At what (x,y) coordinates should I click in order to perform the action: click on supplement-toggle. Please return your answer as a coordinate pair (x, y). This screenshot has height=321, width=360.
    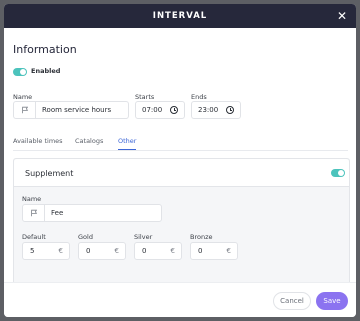
    Looking at the image, I should click on (338, 173).